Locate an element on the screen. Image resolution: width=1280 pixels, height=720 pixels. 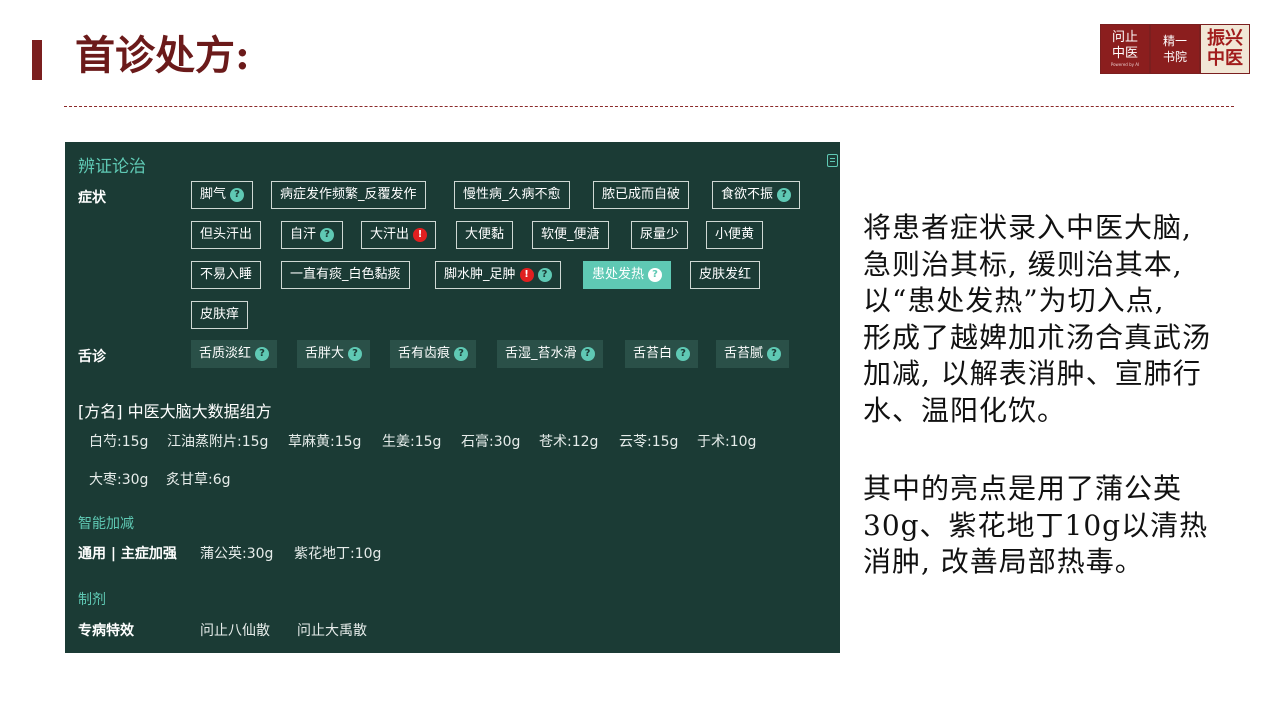
symptom-tag-label: 皮肤发红 is located at coordinates (725, 274).